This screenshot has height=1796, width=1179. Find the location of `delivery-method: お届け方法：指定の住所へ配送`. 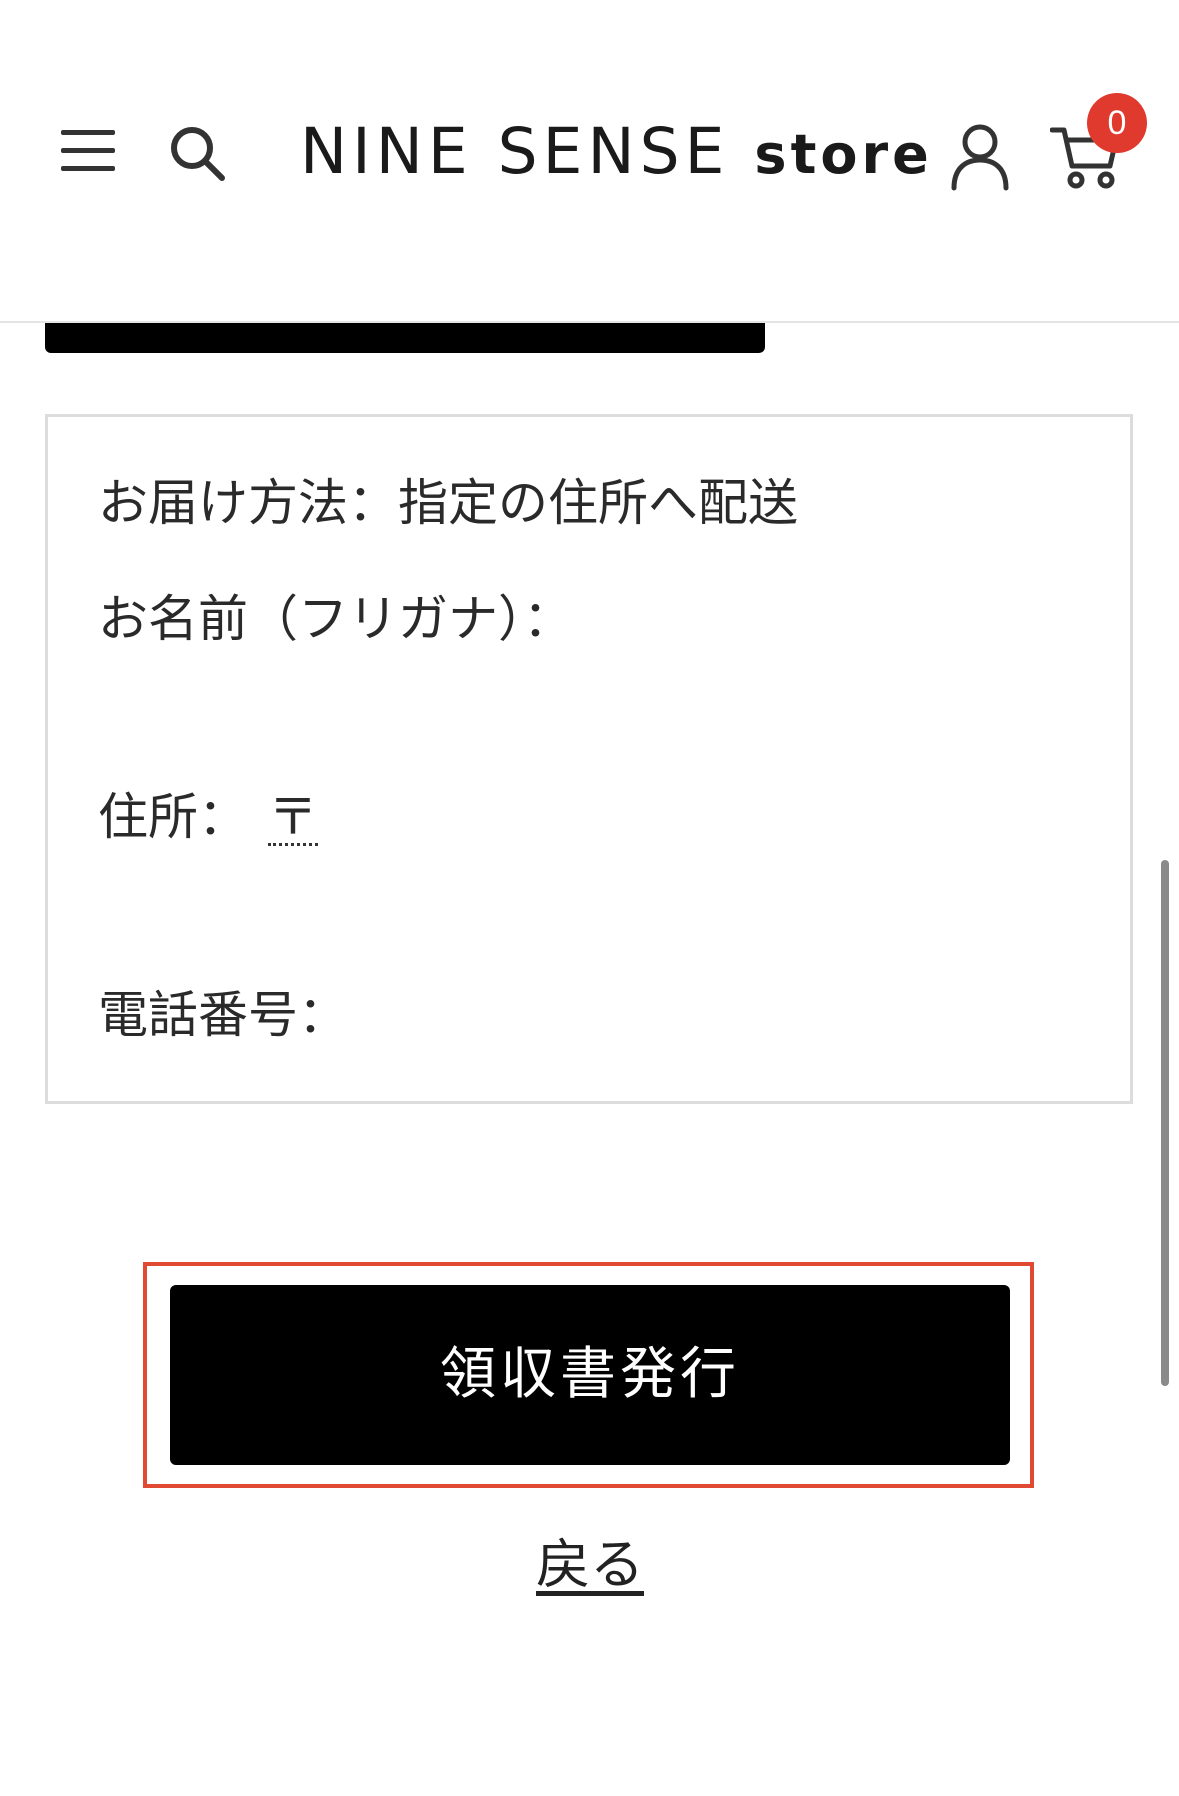

delivery-method: お届け方法：指定の住所へ配送 is located at coordinates (448, 503).